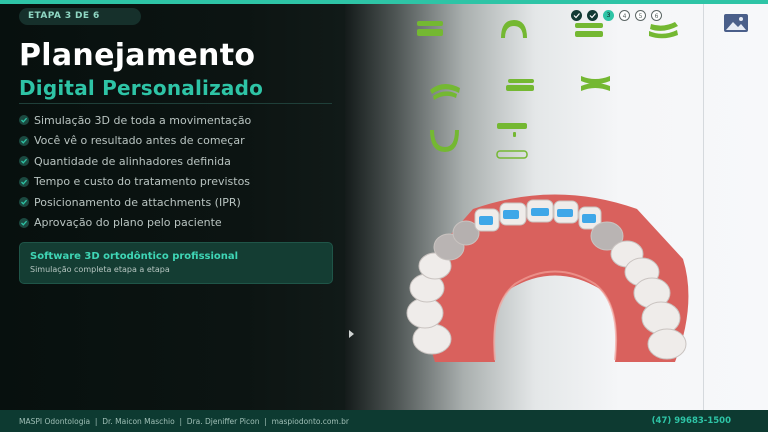  I want to click on step-dot-3: 3, so click(608, 15).